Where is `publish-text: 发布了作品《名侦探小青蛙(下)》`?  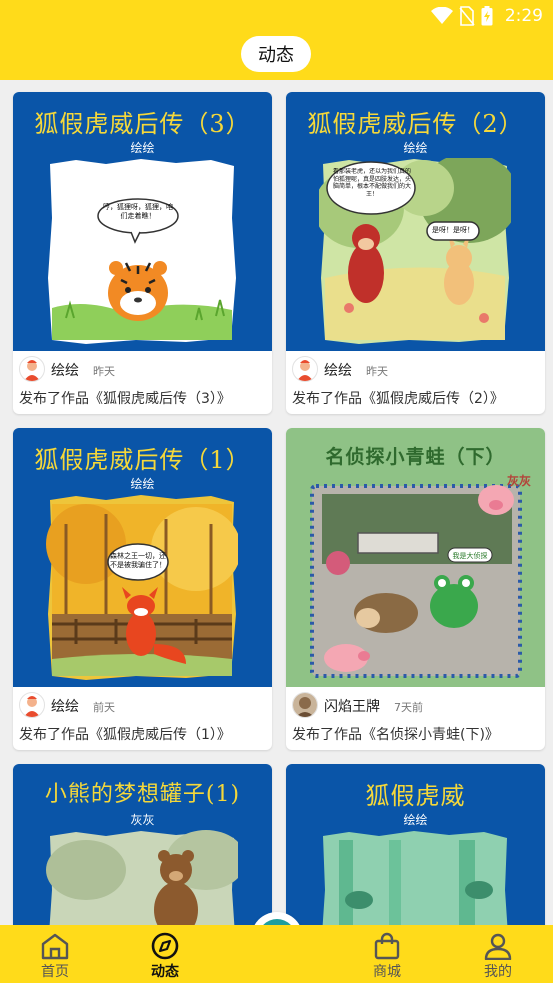 publish-text: 发布了作品《名侦探小青蛙(下)》 is located at coordinates (395, 735).